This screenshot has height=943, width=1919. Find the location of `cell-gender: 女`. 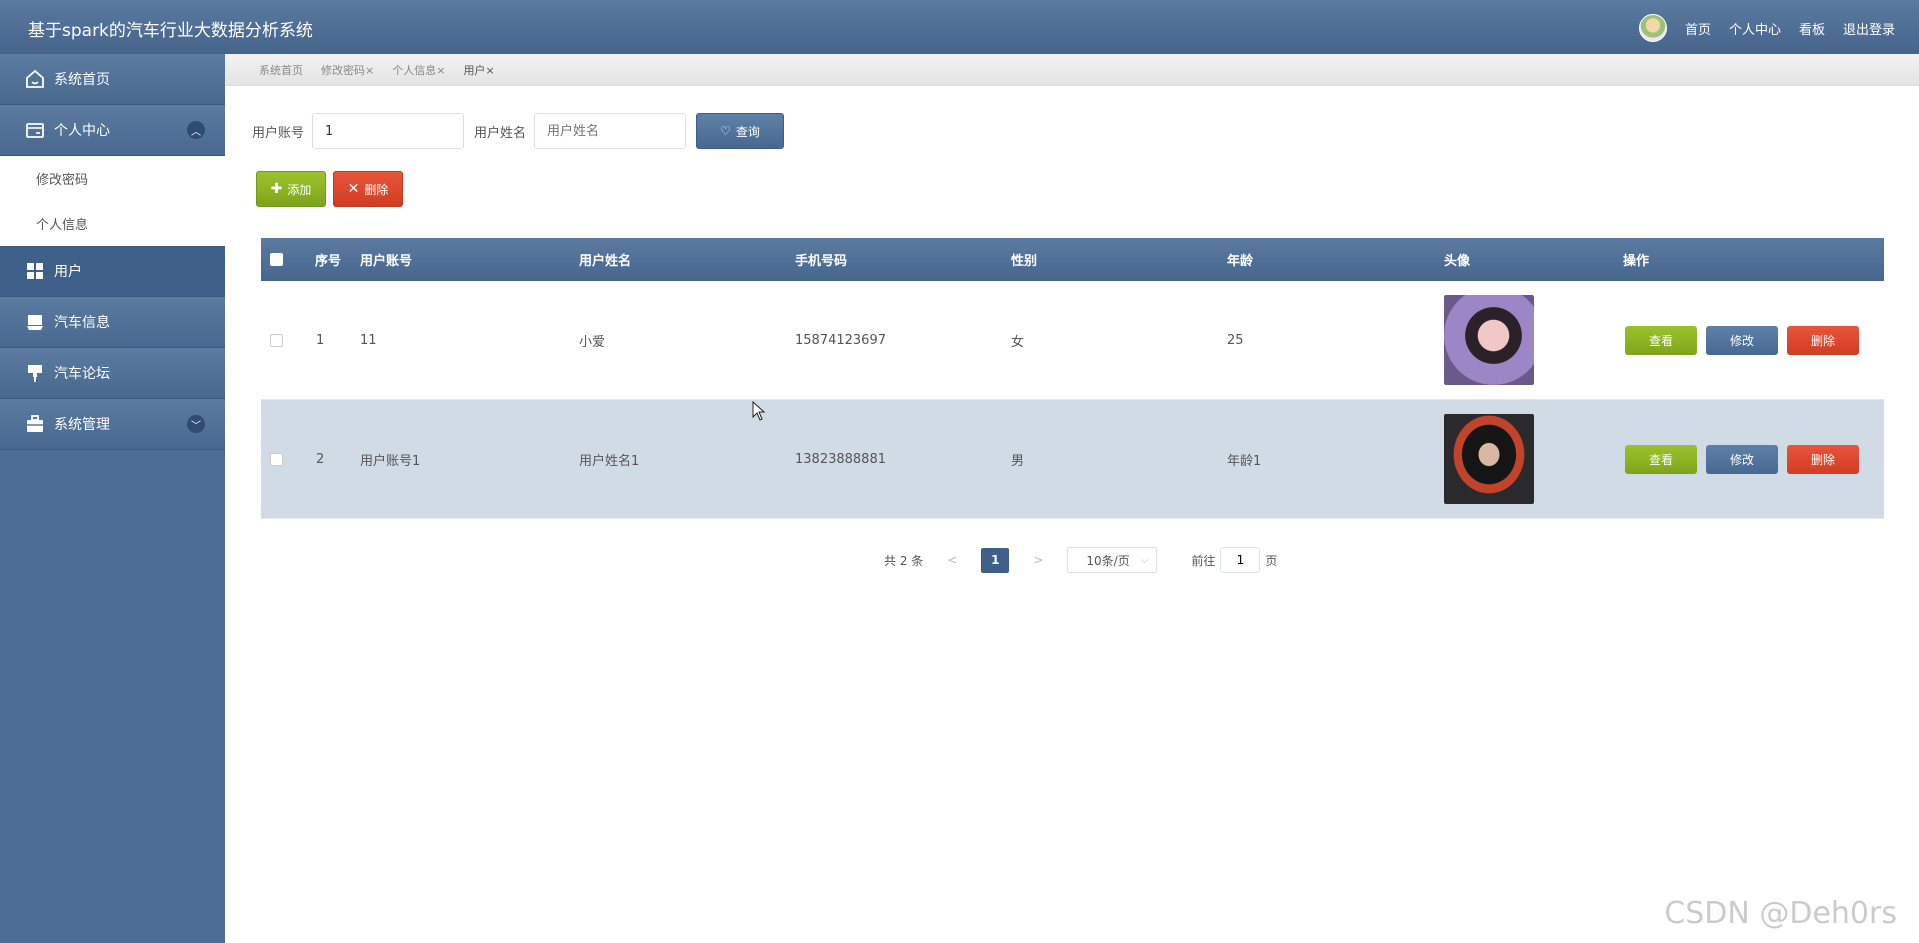

cell-gender: 女 is located at coordinates (1018, 342).